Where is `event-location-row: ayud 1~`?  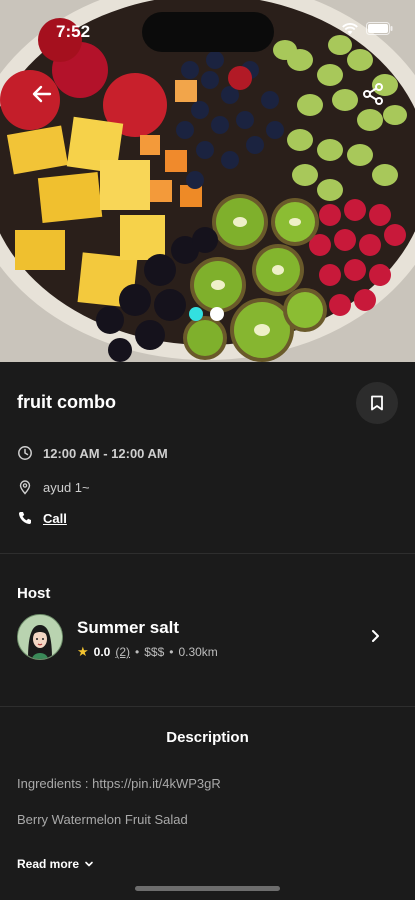 event-location-row: ayud 1~ is located at coordinates (53, 487).